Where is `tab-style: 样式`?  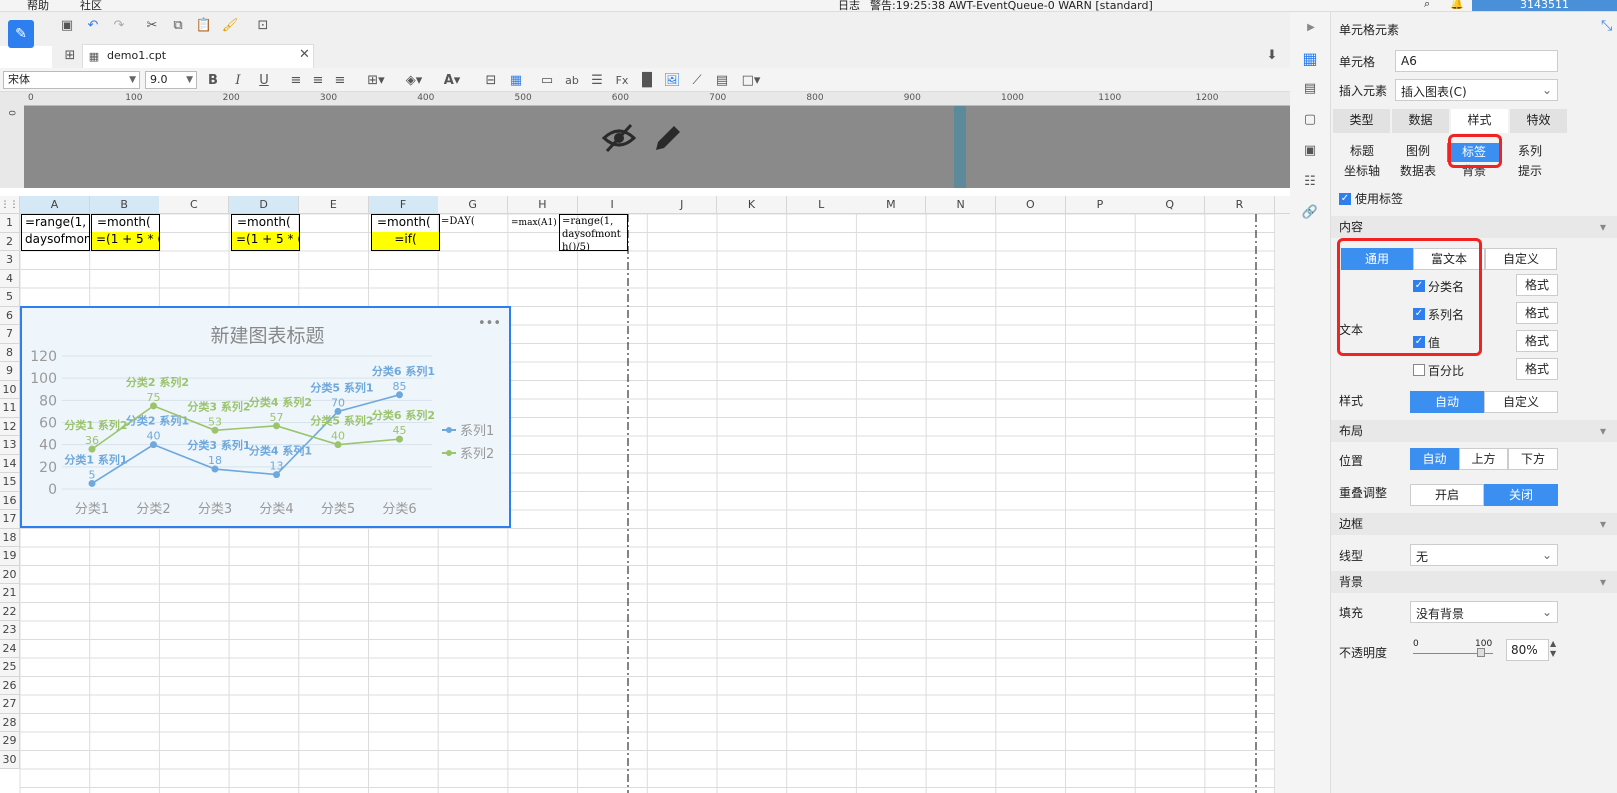 tab-style: 样式 is located at coordinates (1479, 121).